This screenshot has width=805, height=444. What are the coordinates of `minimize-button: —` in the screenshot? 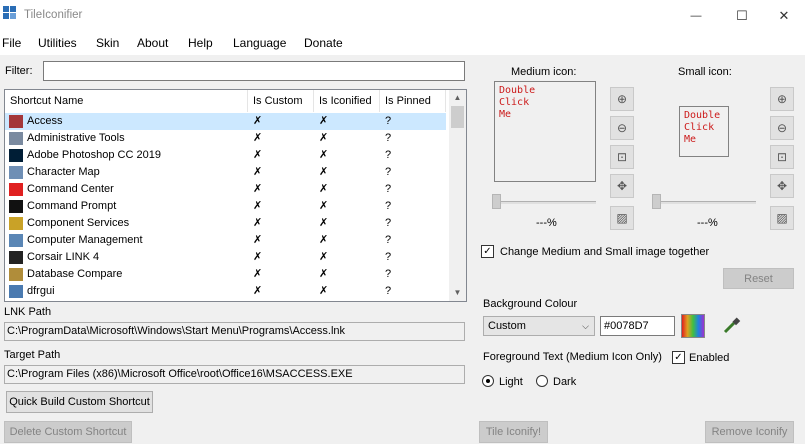 It's located at (696, 15).